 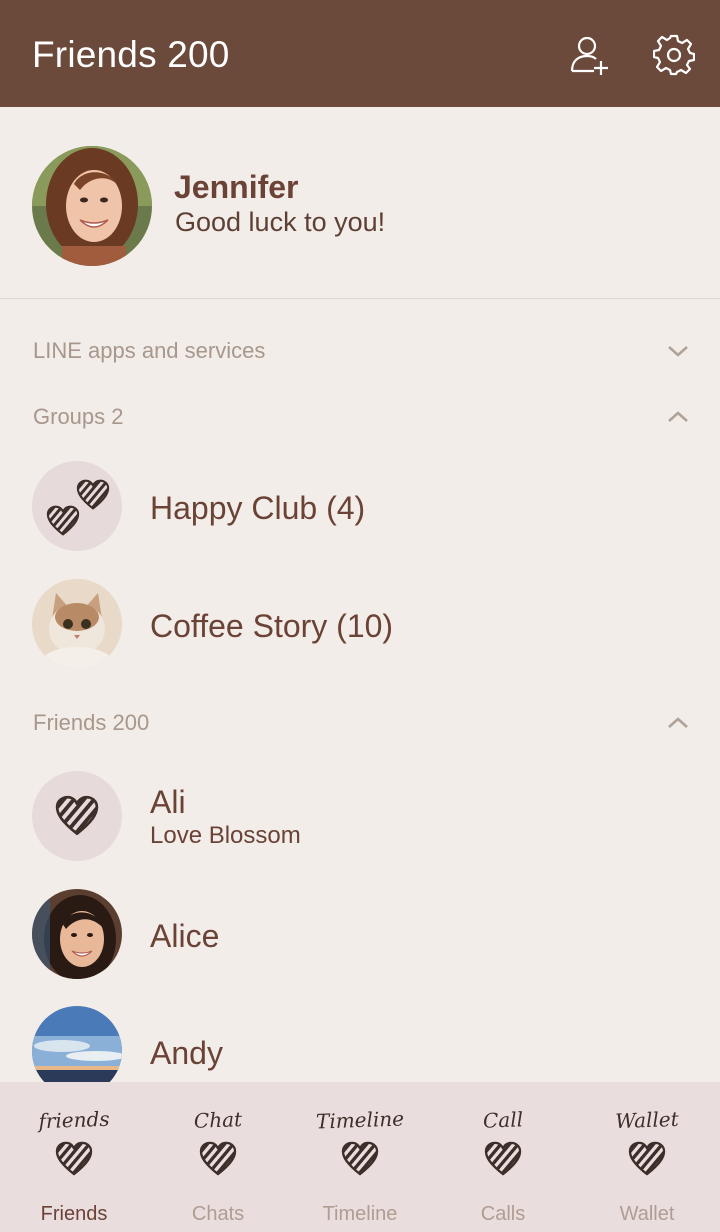 What do you see at coordinates (360, 817) in the screenshot?
I see `list-item-friend: Ali Love Blossom` at bounding box center [360, 817].